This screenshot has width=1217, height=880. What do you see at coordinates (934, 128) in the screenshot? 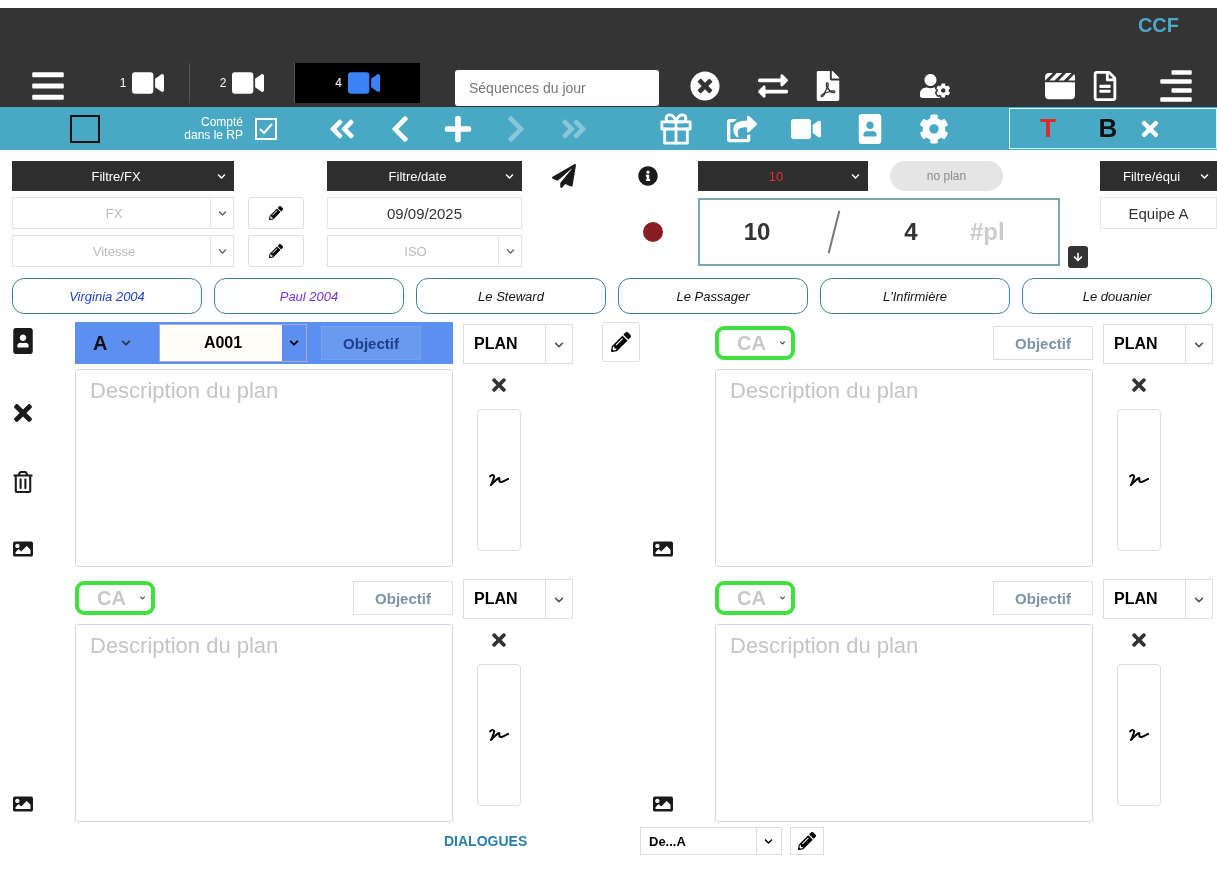
I see `settings-icon` at bounding box center [934, 128].